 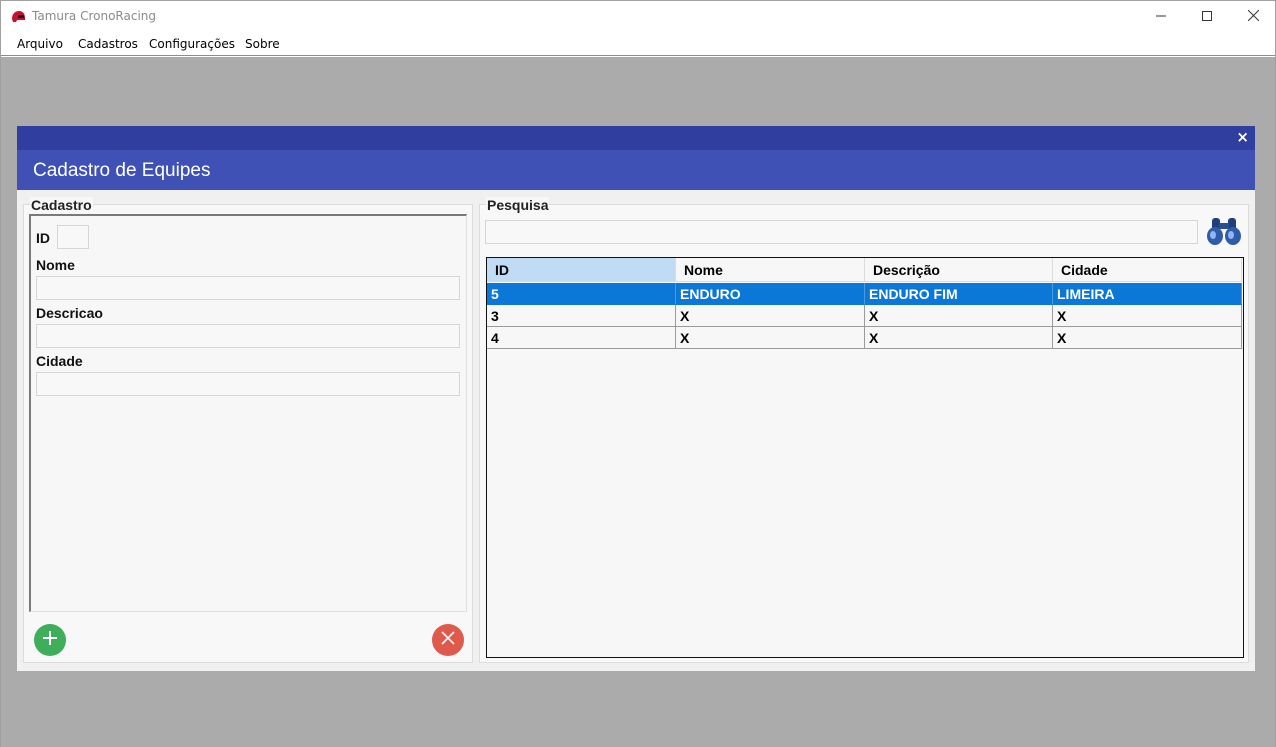 I want to click on window-title: Tamura CronoRacing, so click(x=94, y=16).